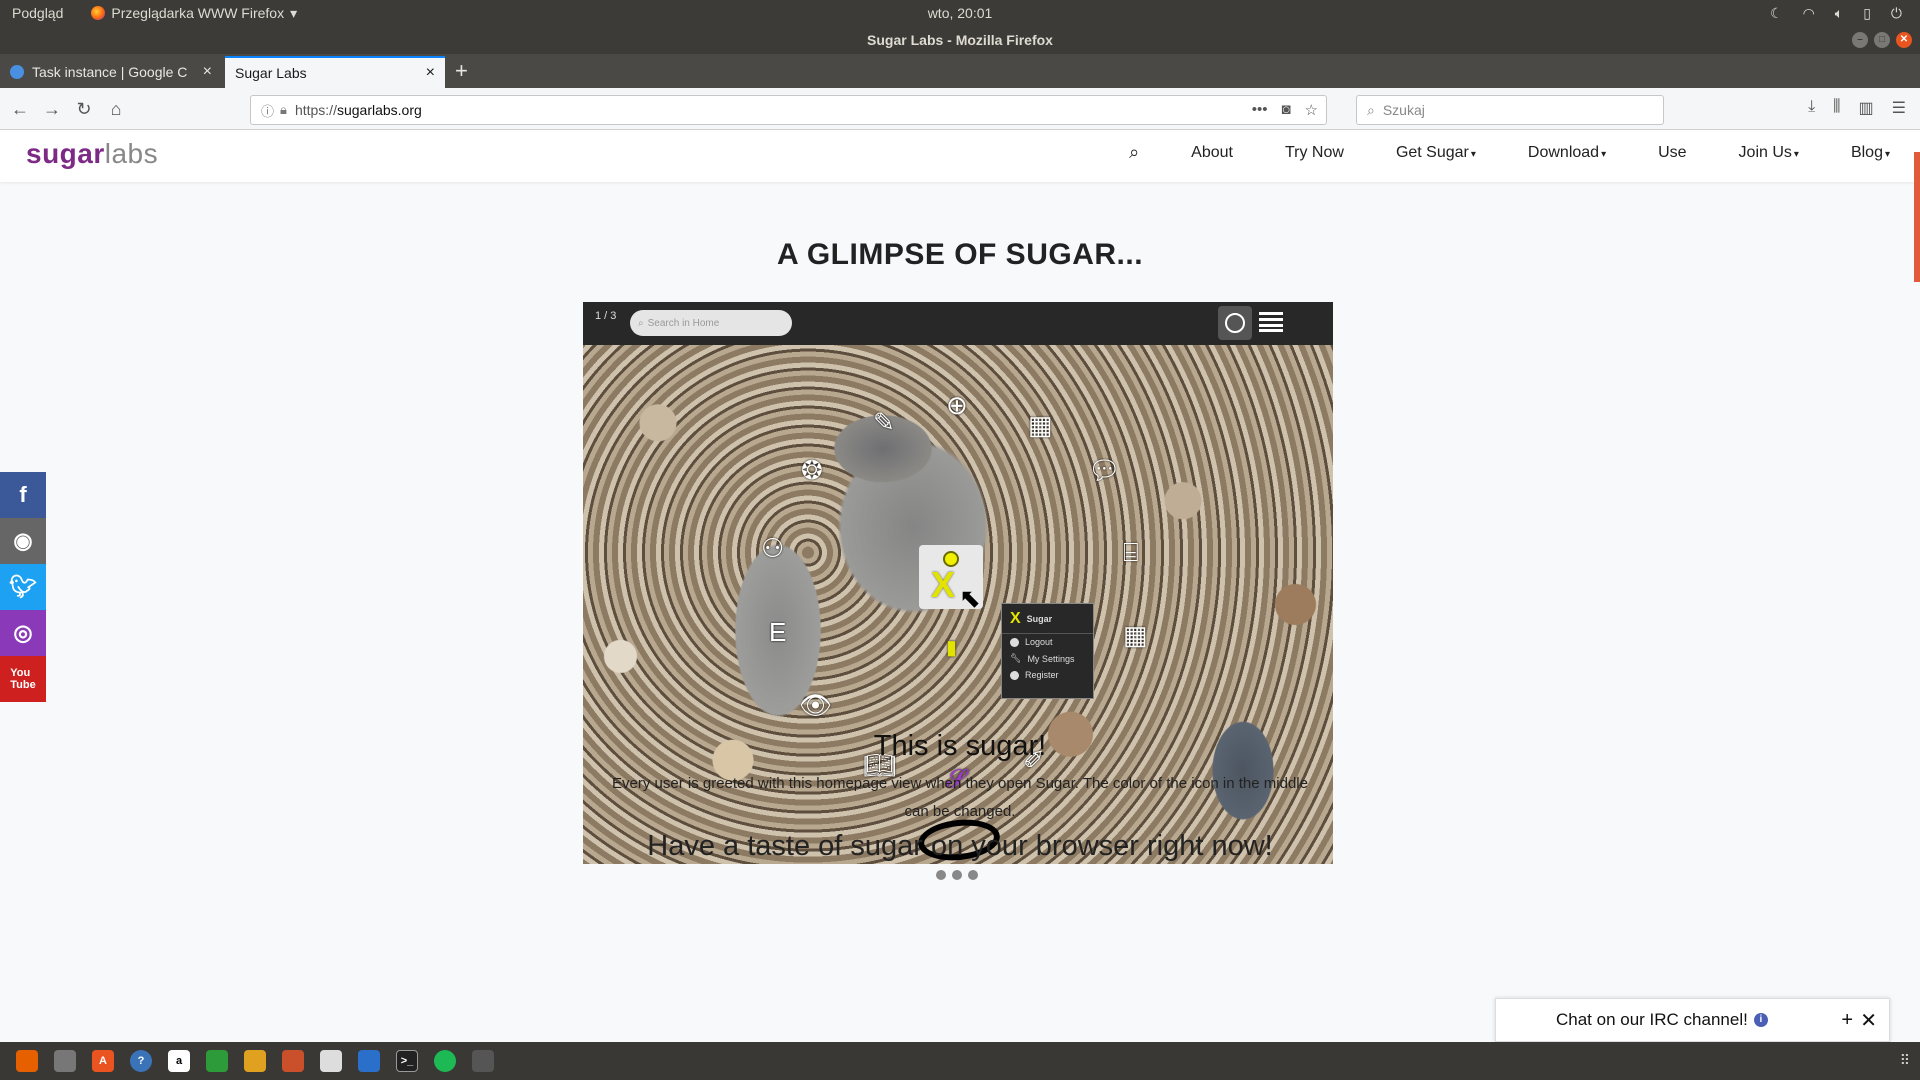 The width and height of the screenshot is (1920, 1080). I want to click on spotify-launcher-icon, so click(445, 1061).